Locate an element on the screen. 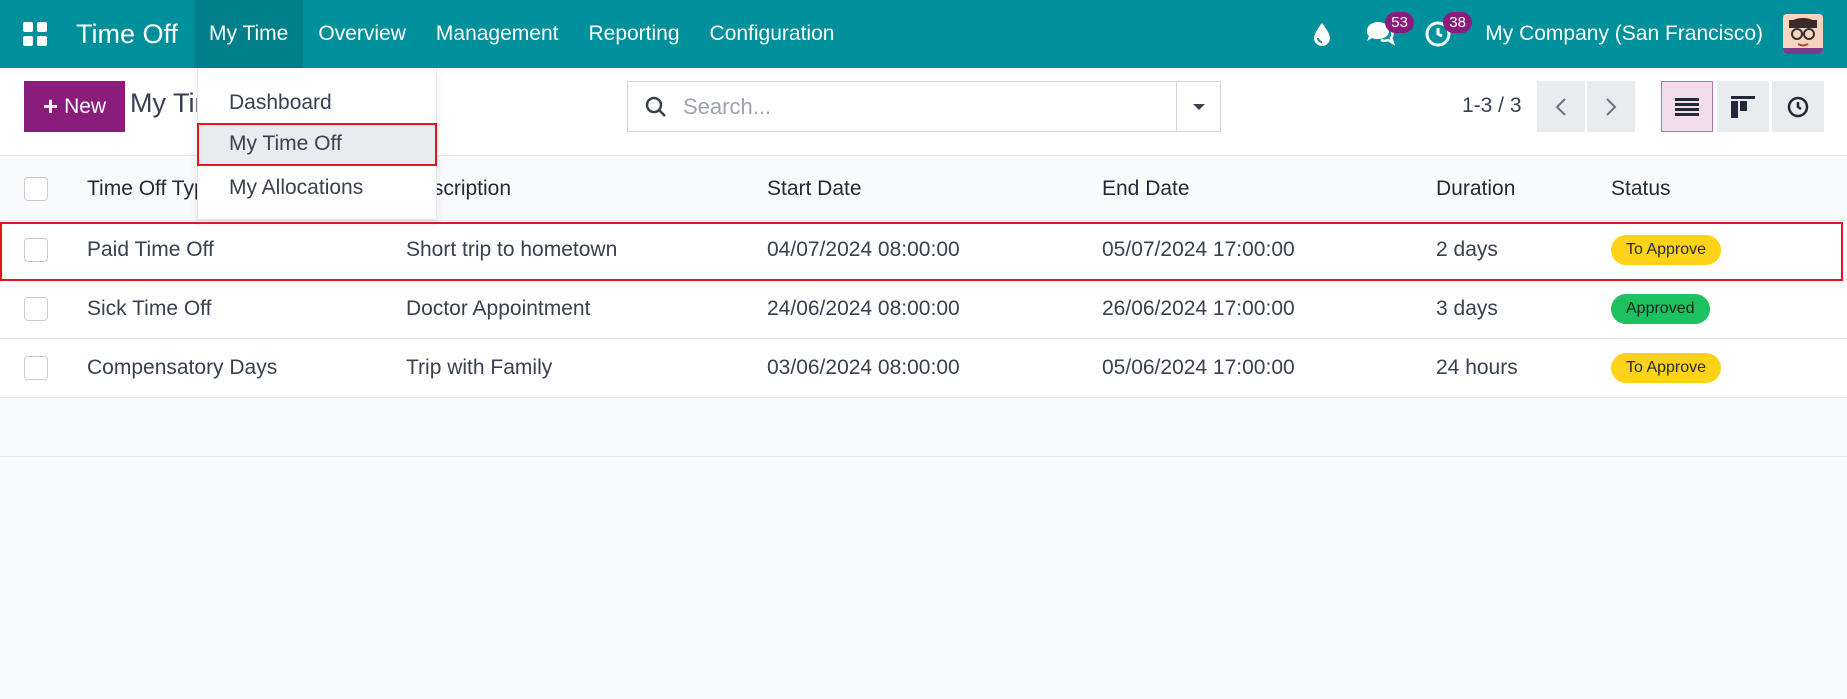  list-view-button is located at coordinates (1687, 106).